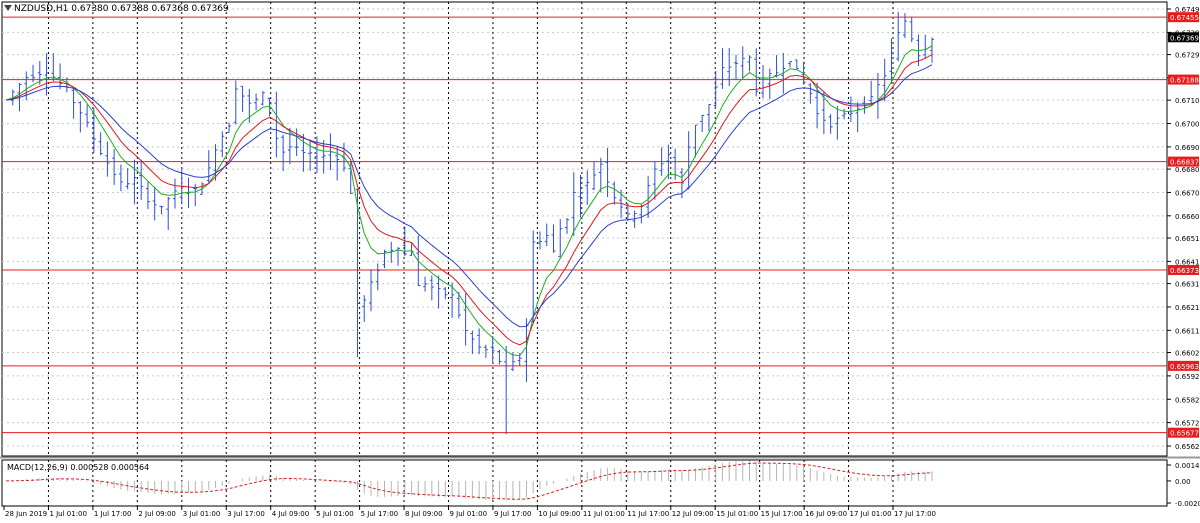 This screenshot has width=1200, height=523. What do you see at coordinates (246, 514) in the screenshot?
I see `x-tick-label: 3 Jul 17:00` at bounding box center [246, 514].